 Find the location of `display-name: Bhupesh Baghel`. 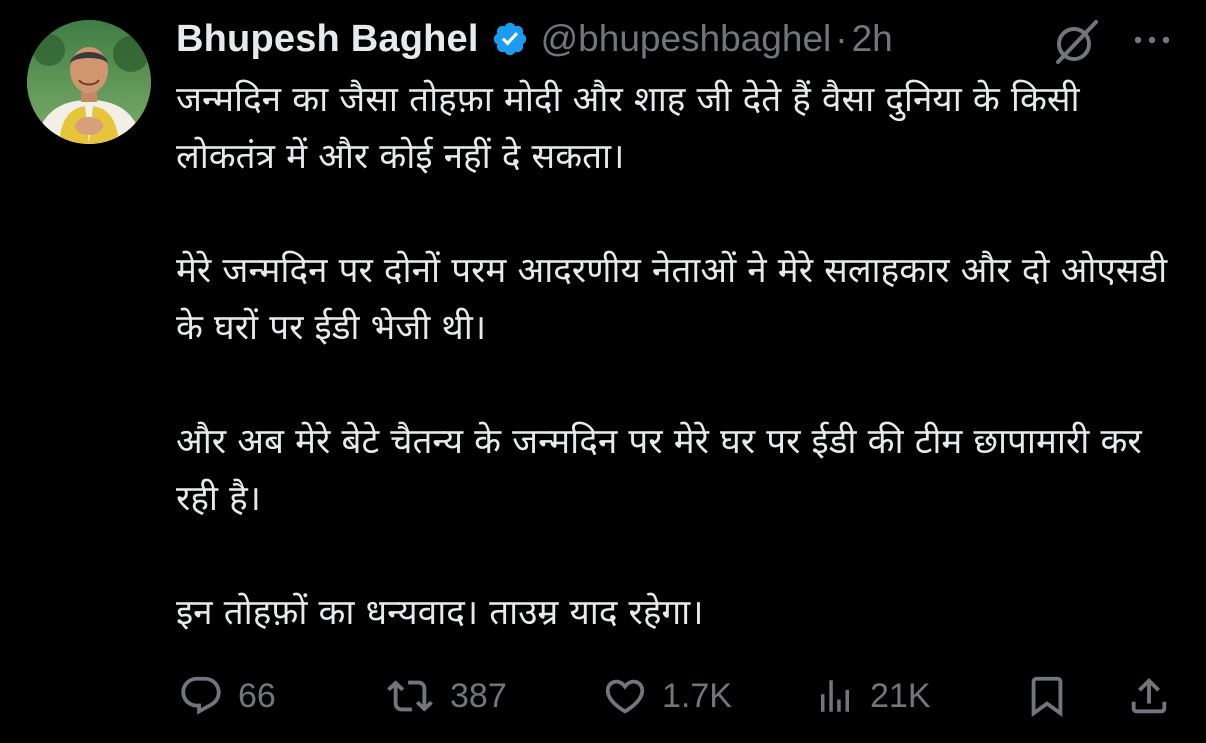

display-name: Bhupesh Baghel is located at coordinates (327, 39).